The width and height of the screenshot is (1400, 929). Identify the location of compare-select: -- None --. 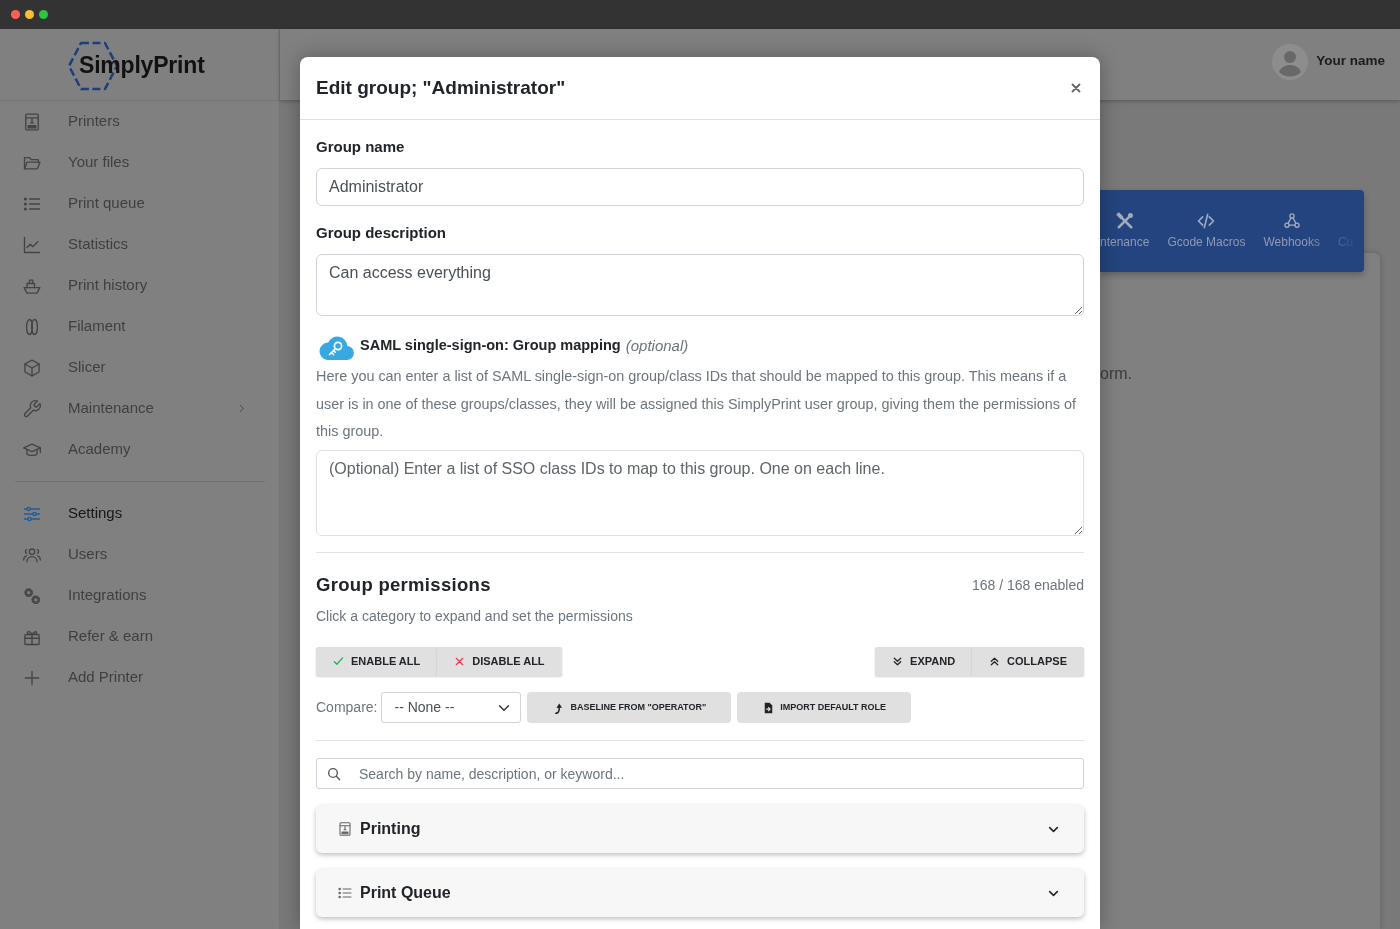
(451, 707).